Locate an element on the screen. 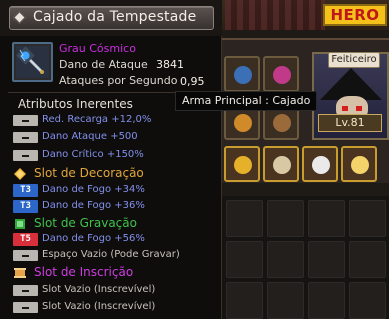 The width and height of the screenshot is (389, 319). inscription-scroll-icon is located at coordinates (20, 273).